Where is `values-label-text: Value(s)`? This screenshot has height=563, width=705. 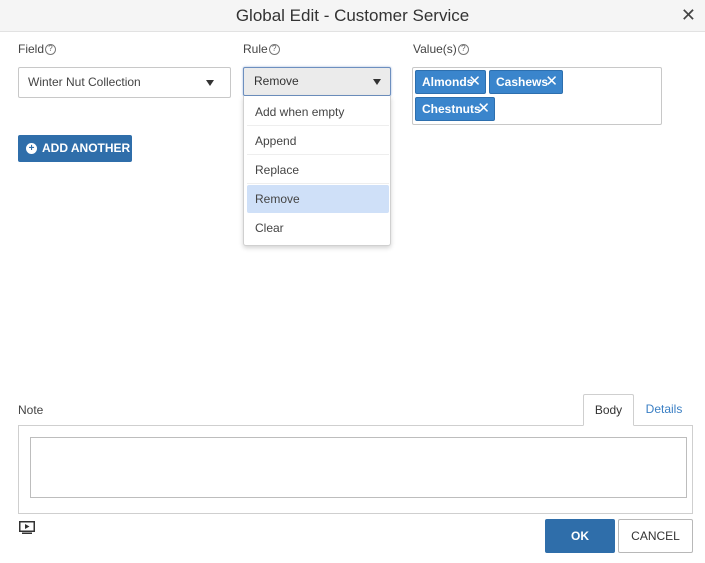
values-label-text: Value(s) is located at coordinates (435, 49).